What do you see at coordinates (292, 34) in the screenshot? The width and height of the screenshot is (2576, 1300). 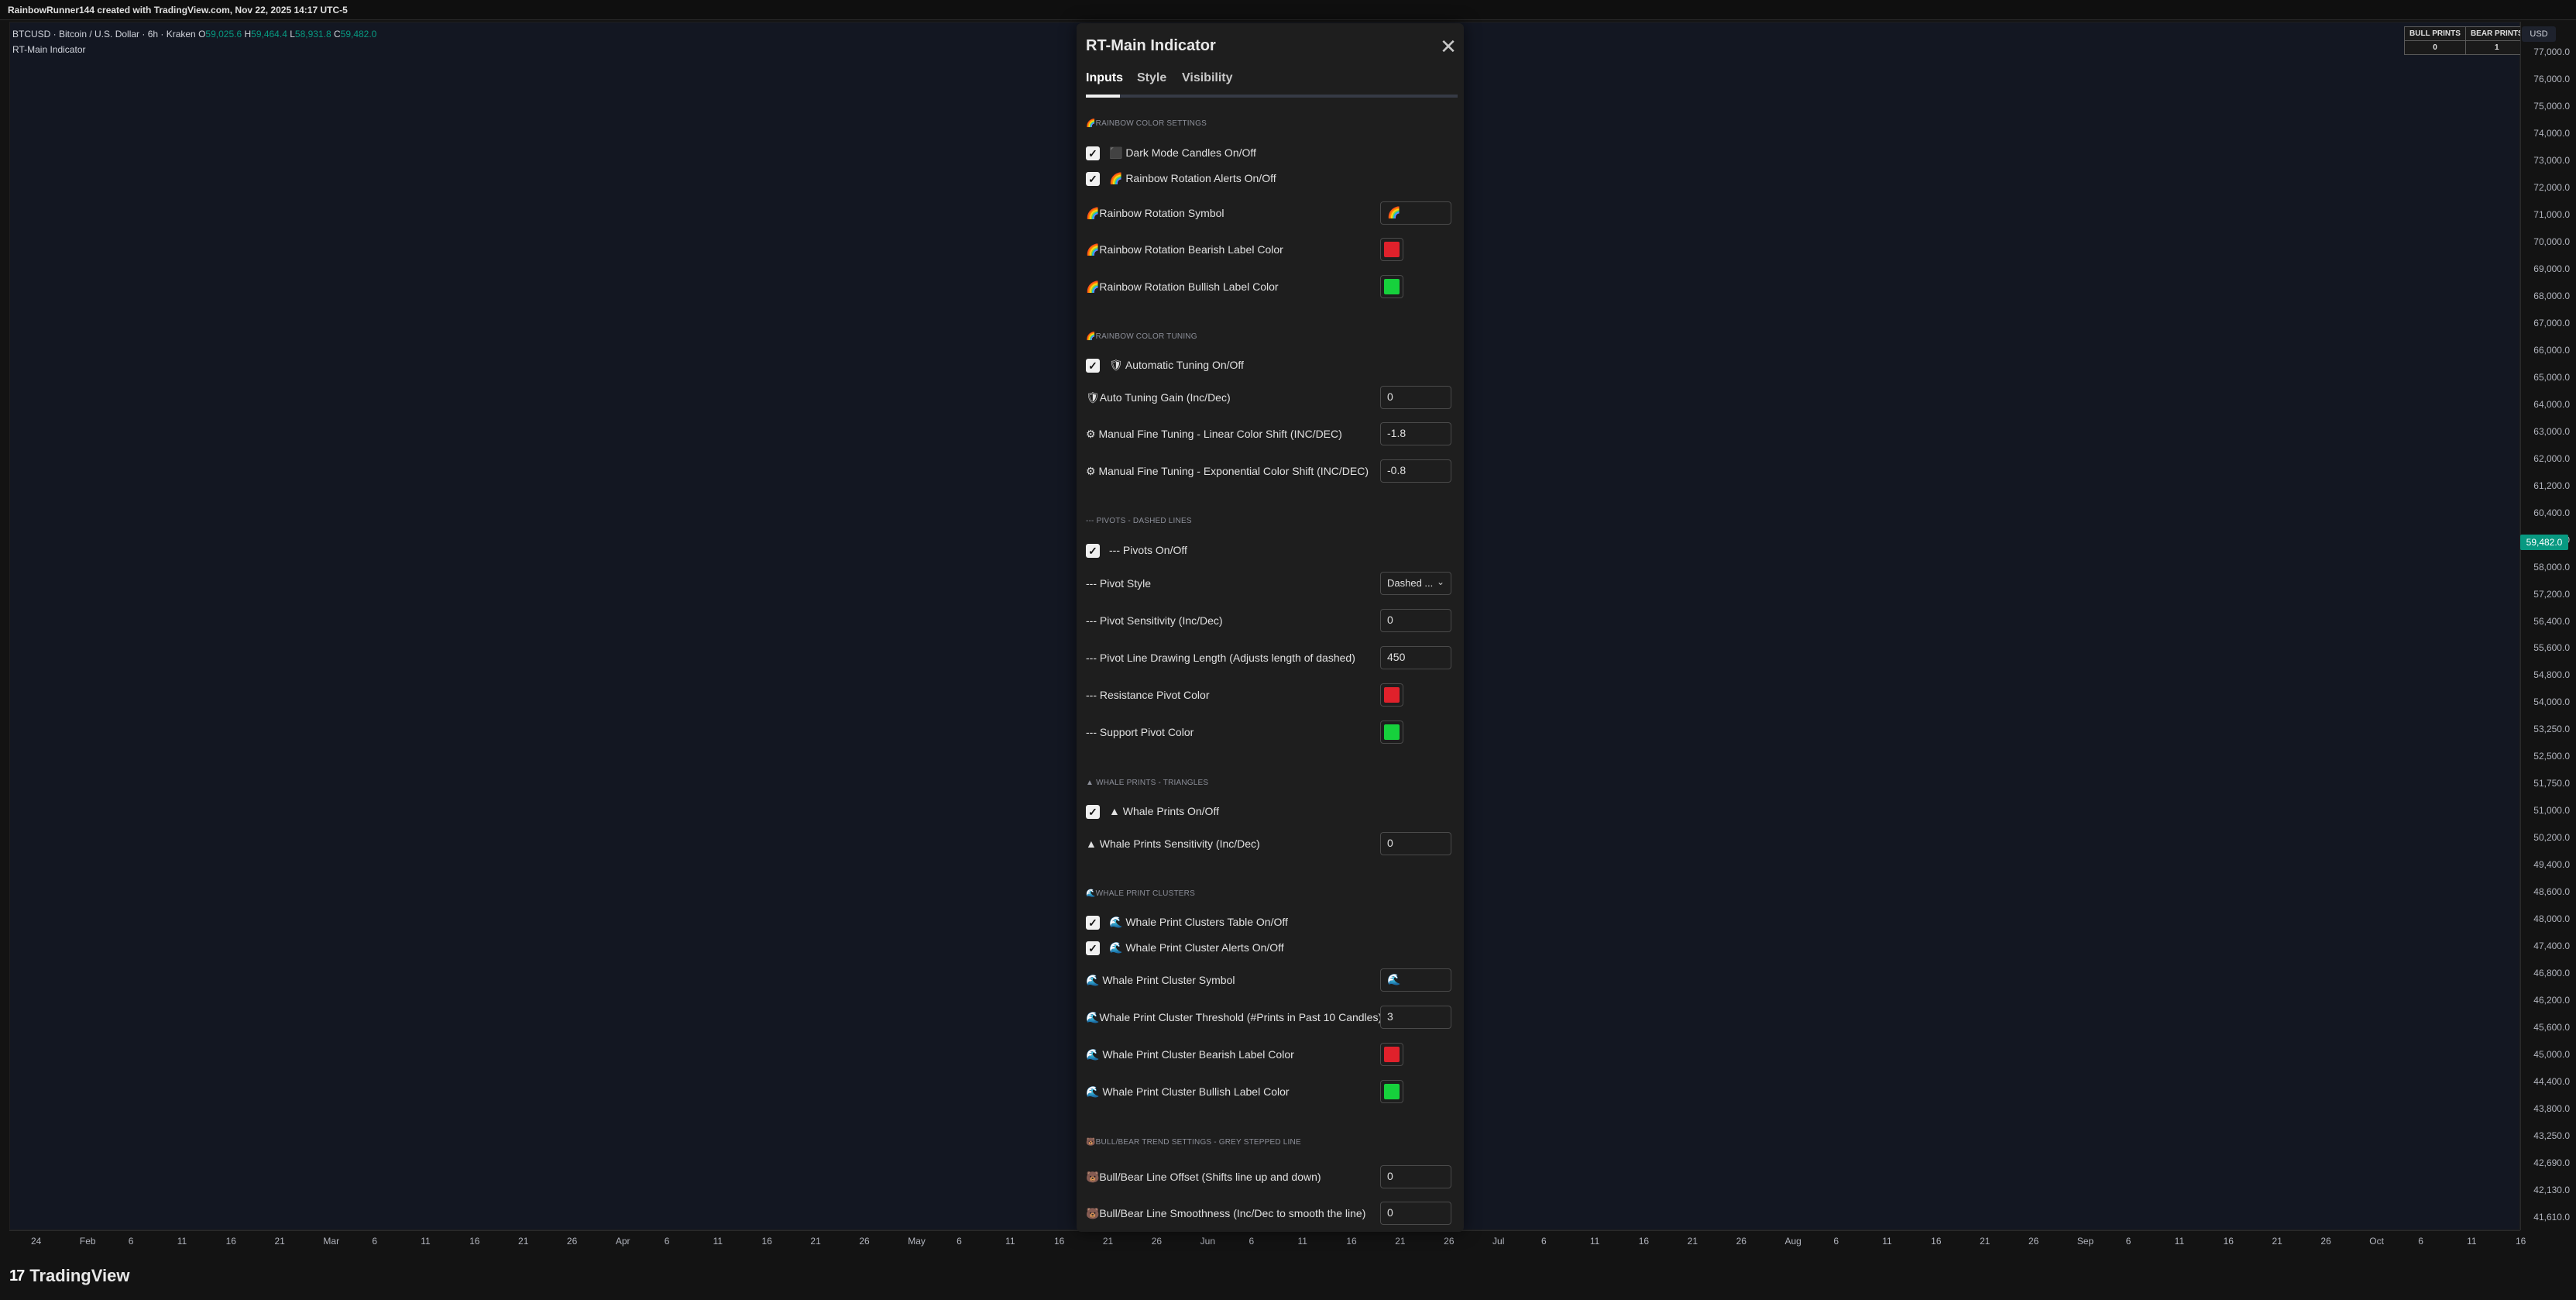 I see `low-label: L` at bounding box center [292, 34].